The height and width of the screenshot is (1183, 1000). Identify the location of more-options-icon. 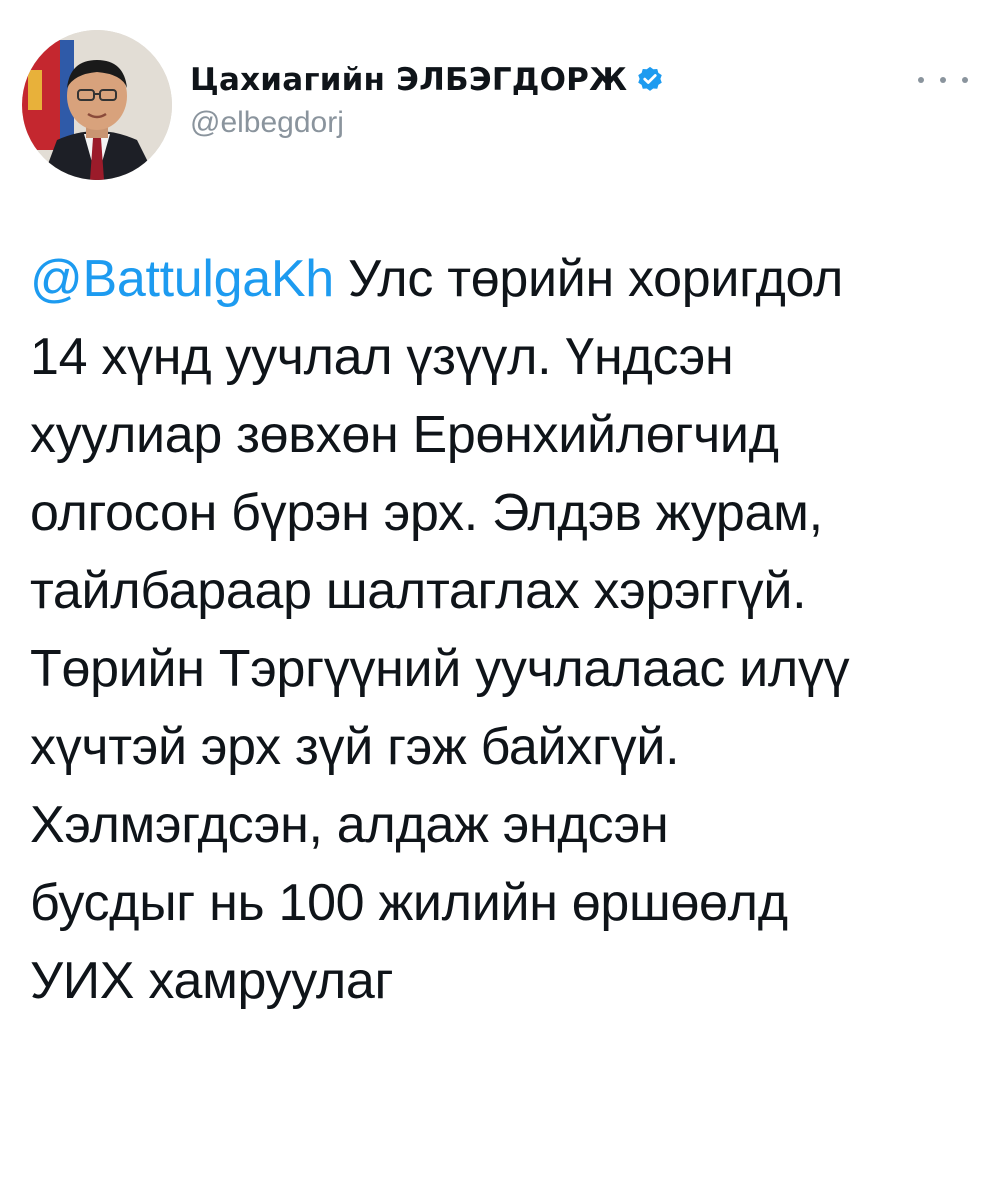
(943, 80).